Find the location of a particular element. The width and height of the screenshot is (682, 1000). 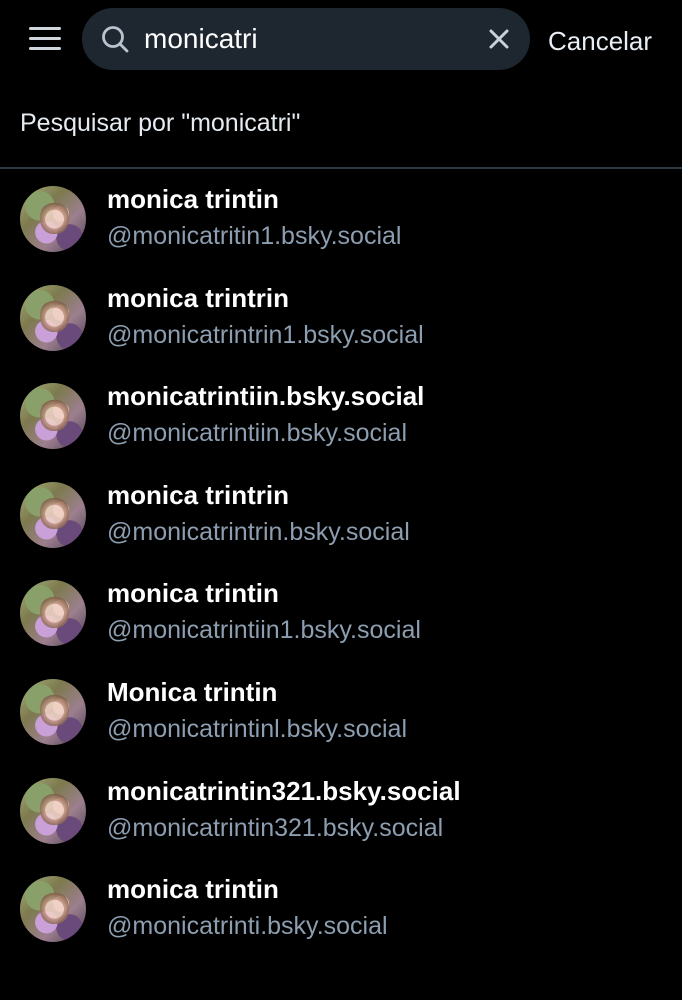

result-handle: @monicatrintinl.bsky.social is located at coordinates (257, 728).